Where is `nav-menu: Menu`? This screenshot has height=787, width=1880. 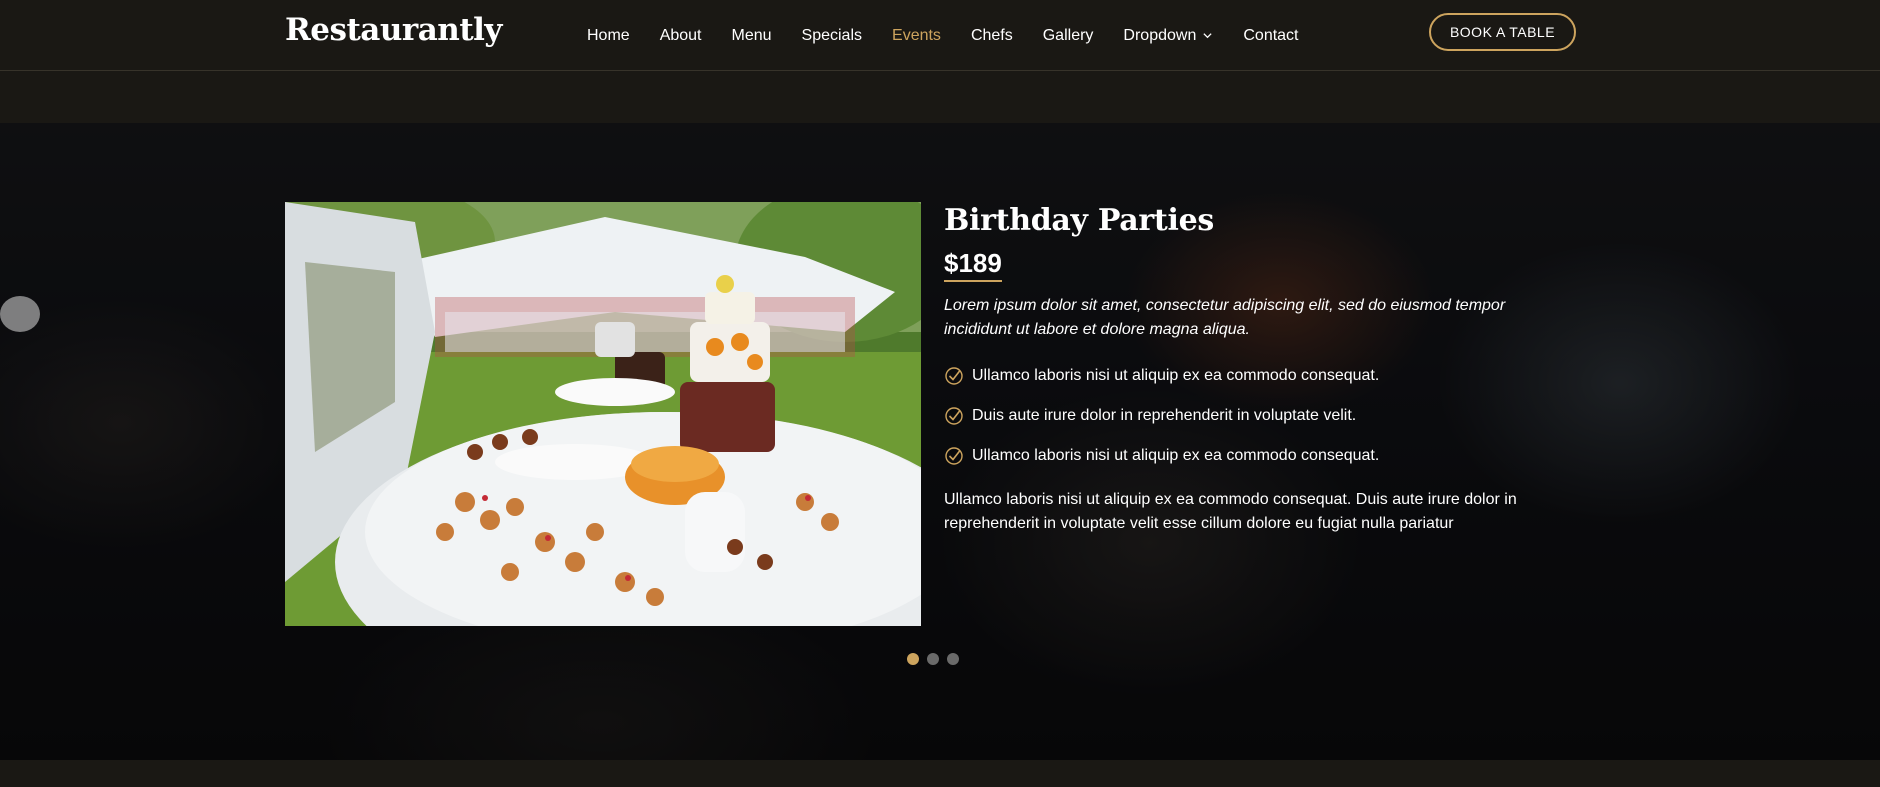
nav-menu: Menu is located at coordinates (752, 36).